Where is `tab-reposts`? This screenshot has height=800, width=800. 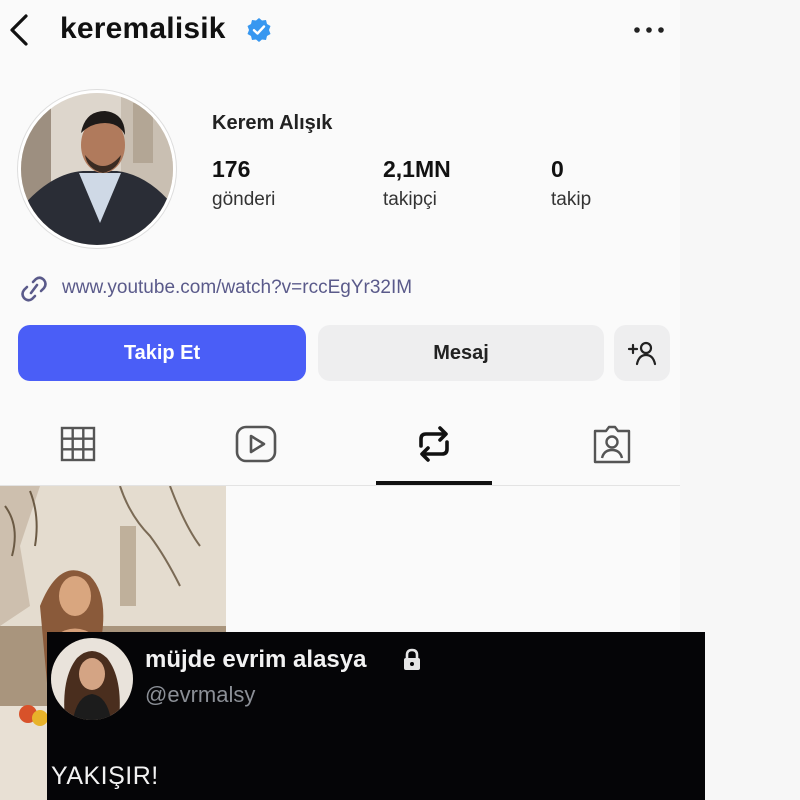 tab-reposts is located at coordinates (434, 444).